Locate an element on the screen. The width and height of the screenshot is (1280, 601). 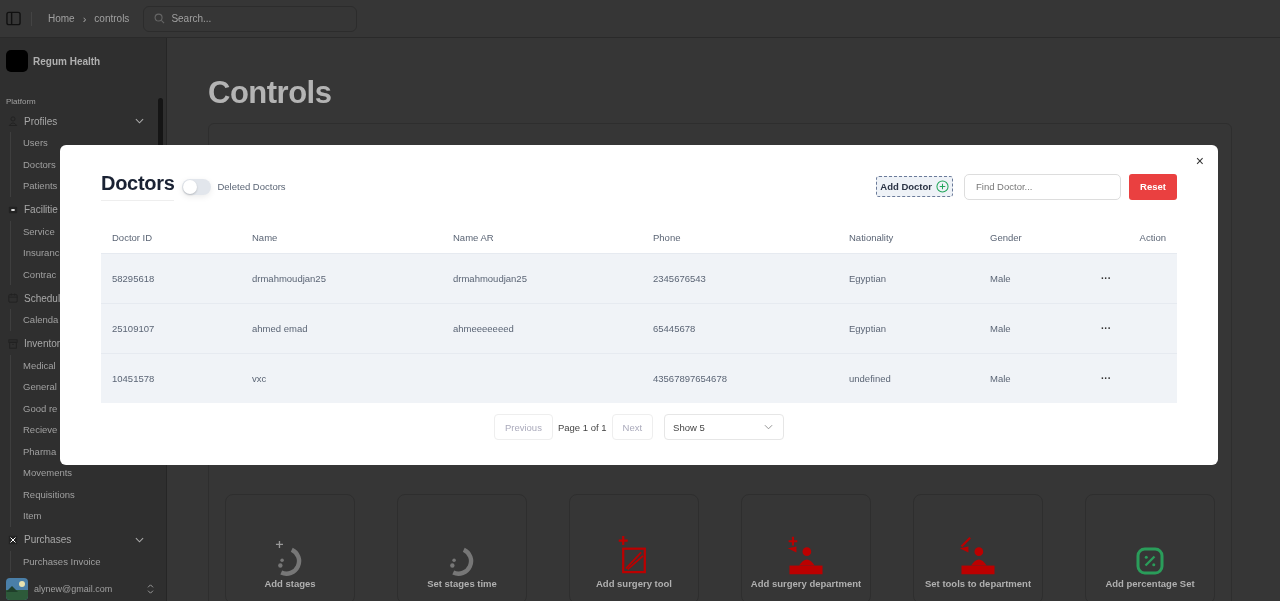
column-header: Nationality is located at coordinates (871, 237).